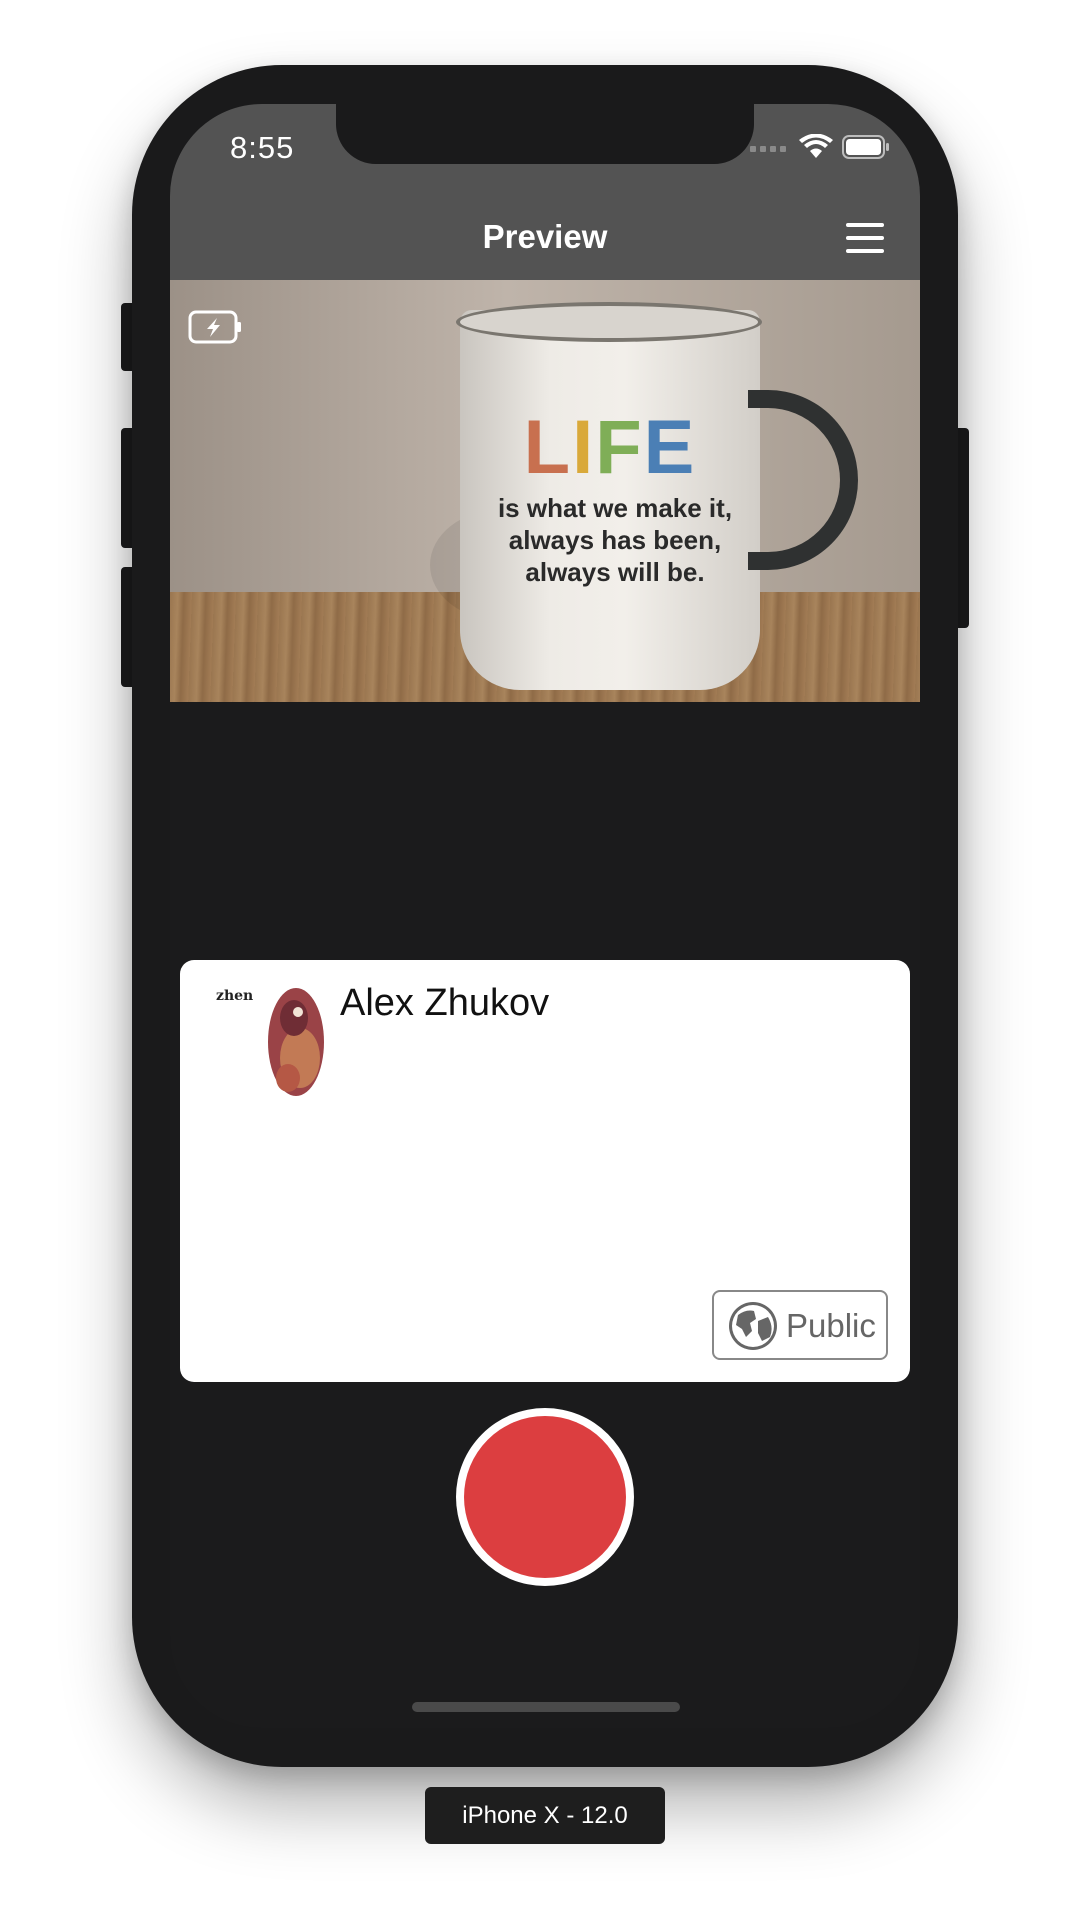  Describe the element at coordinates (816, 146) in the screenshot. I see `wifi-icon` at that location.